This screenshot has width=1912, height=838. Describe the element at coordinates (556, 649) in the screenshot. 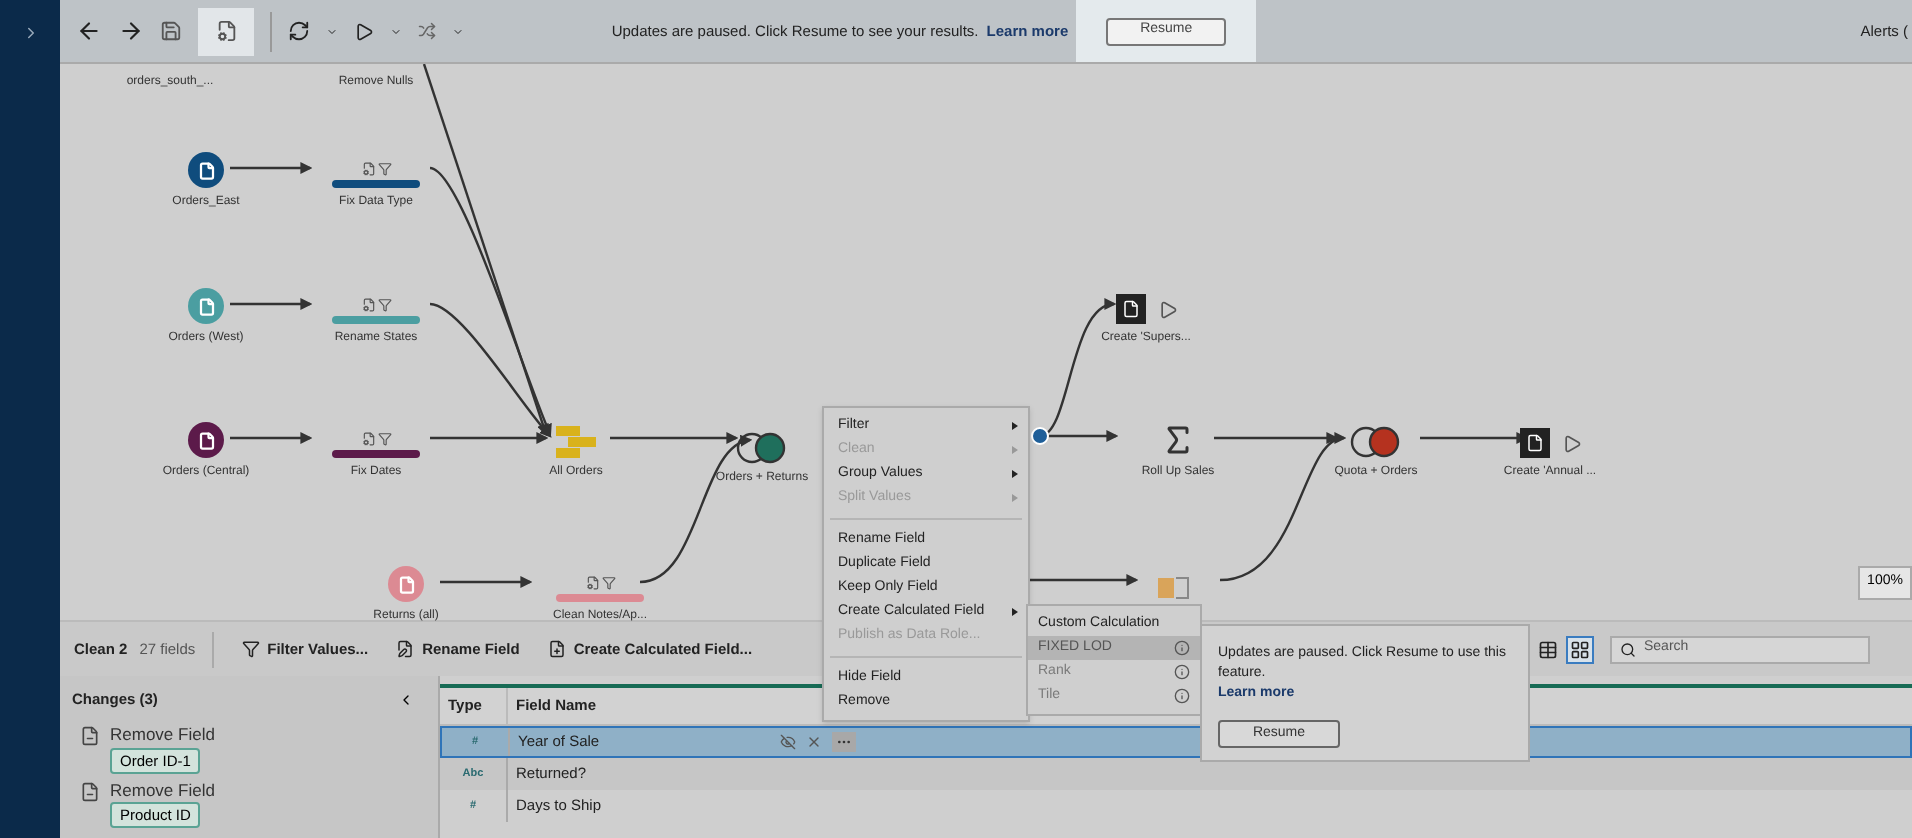

I see `file-plus-icon` at that location.